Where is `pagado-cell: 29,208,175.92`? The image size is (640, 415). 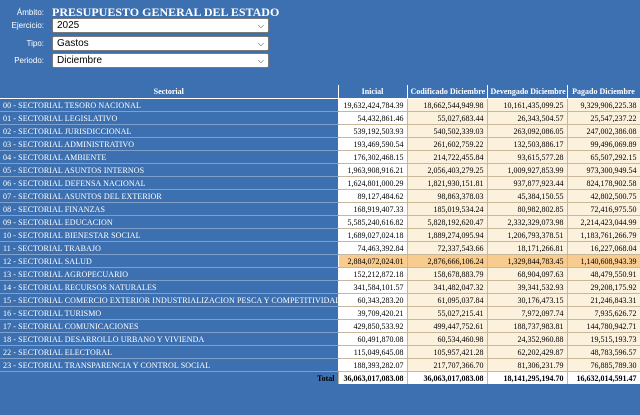 pagado-cell: 29,208,175.92 is located at coordinates (603, 287).